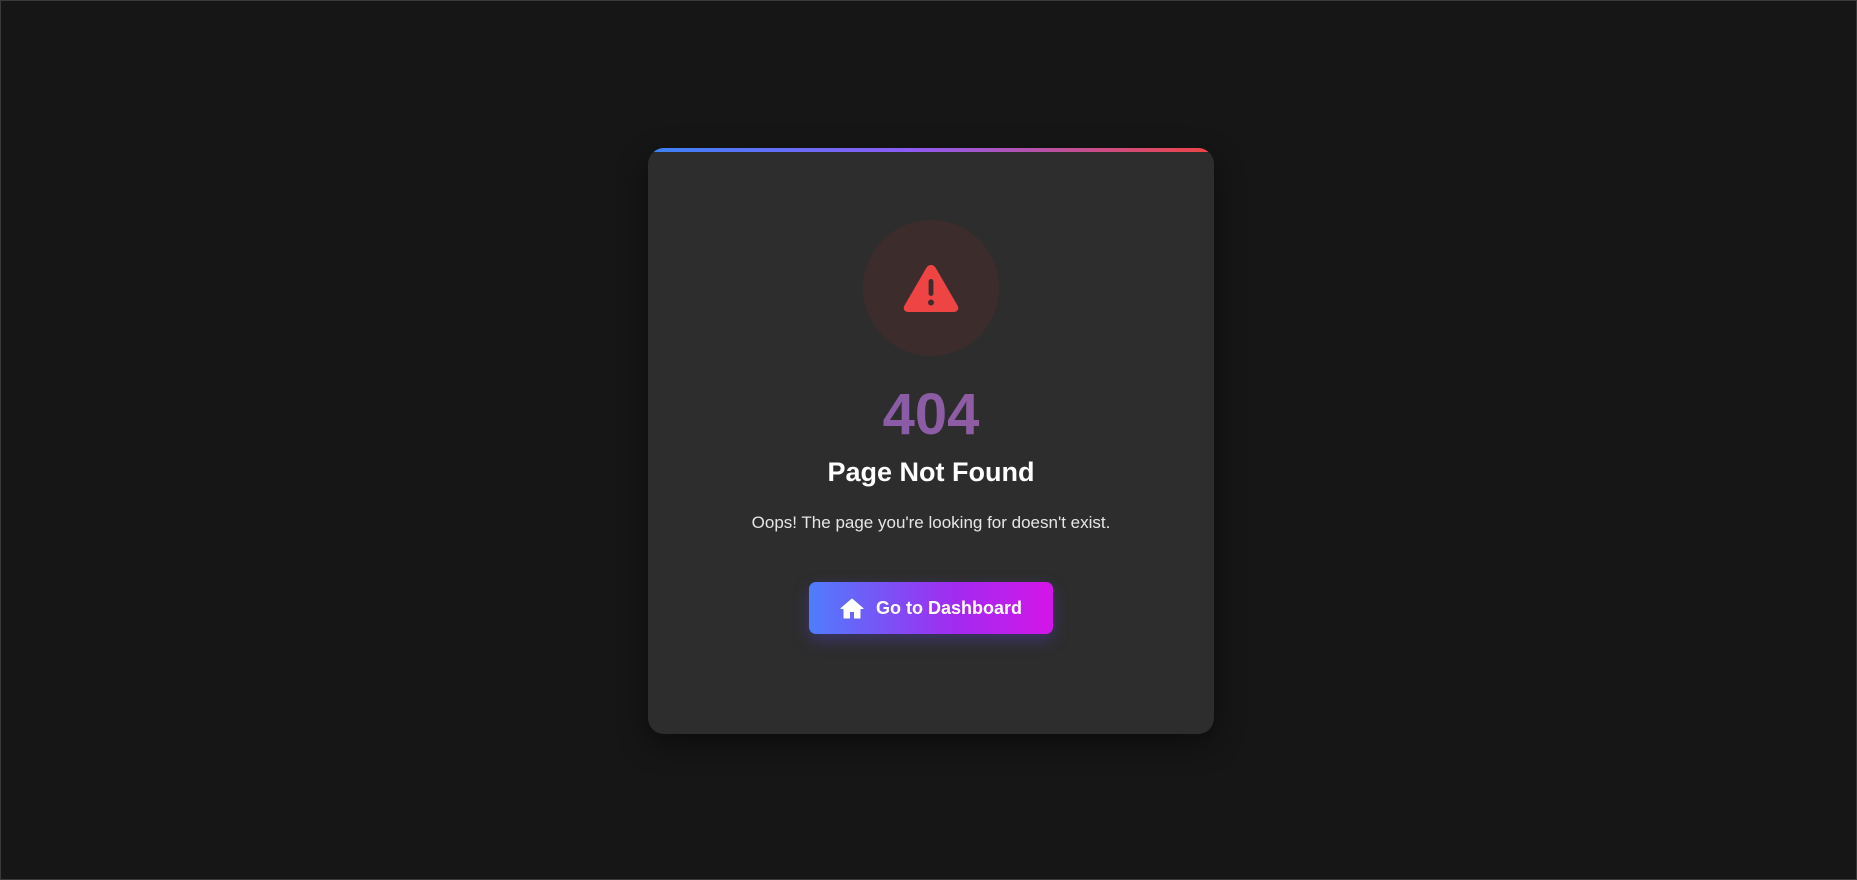 The height and width of the screenshot is (880, 1857). What do you see at coordinates (852, 608) in the screenshot?
I see `home-icon` at bounding box center [852, 608].